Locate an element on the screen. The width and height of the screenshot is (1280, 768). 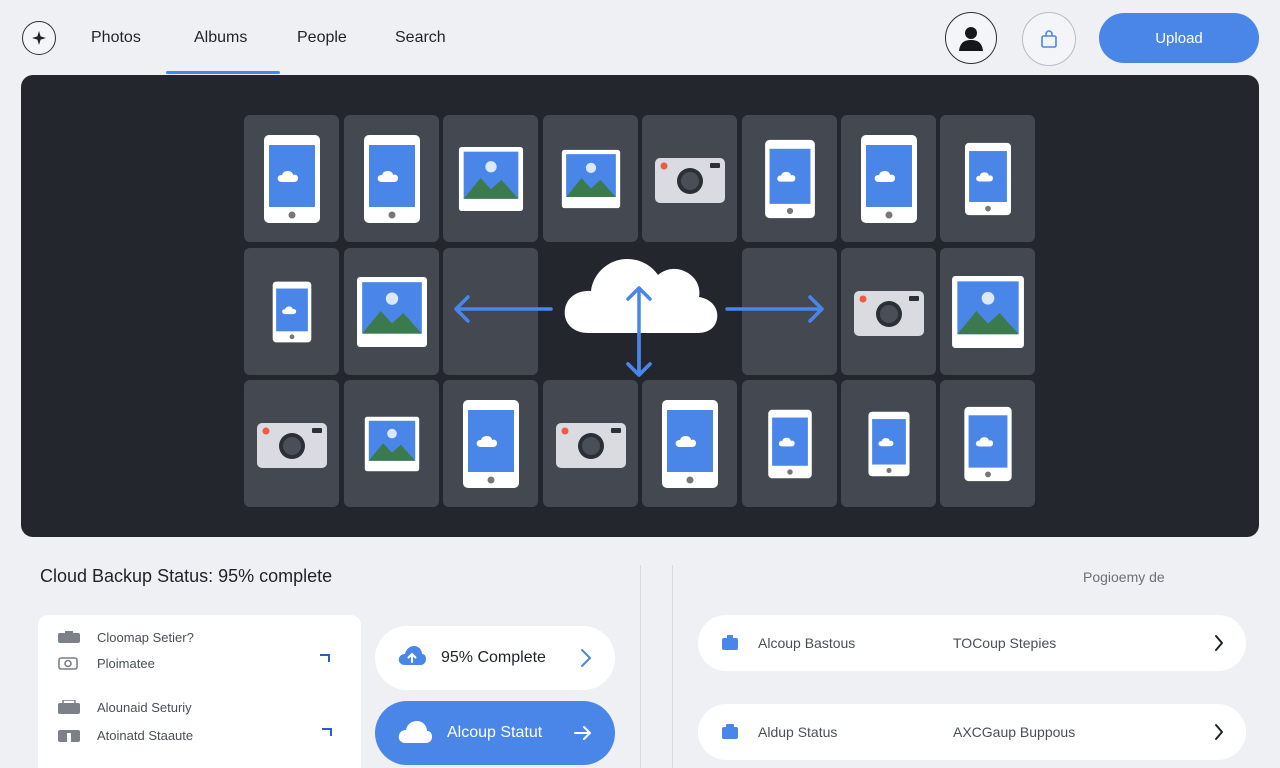
backup-status-action-button: Alcoup Statut is located at coordinates (495, 733).